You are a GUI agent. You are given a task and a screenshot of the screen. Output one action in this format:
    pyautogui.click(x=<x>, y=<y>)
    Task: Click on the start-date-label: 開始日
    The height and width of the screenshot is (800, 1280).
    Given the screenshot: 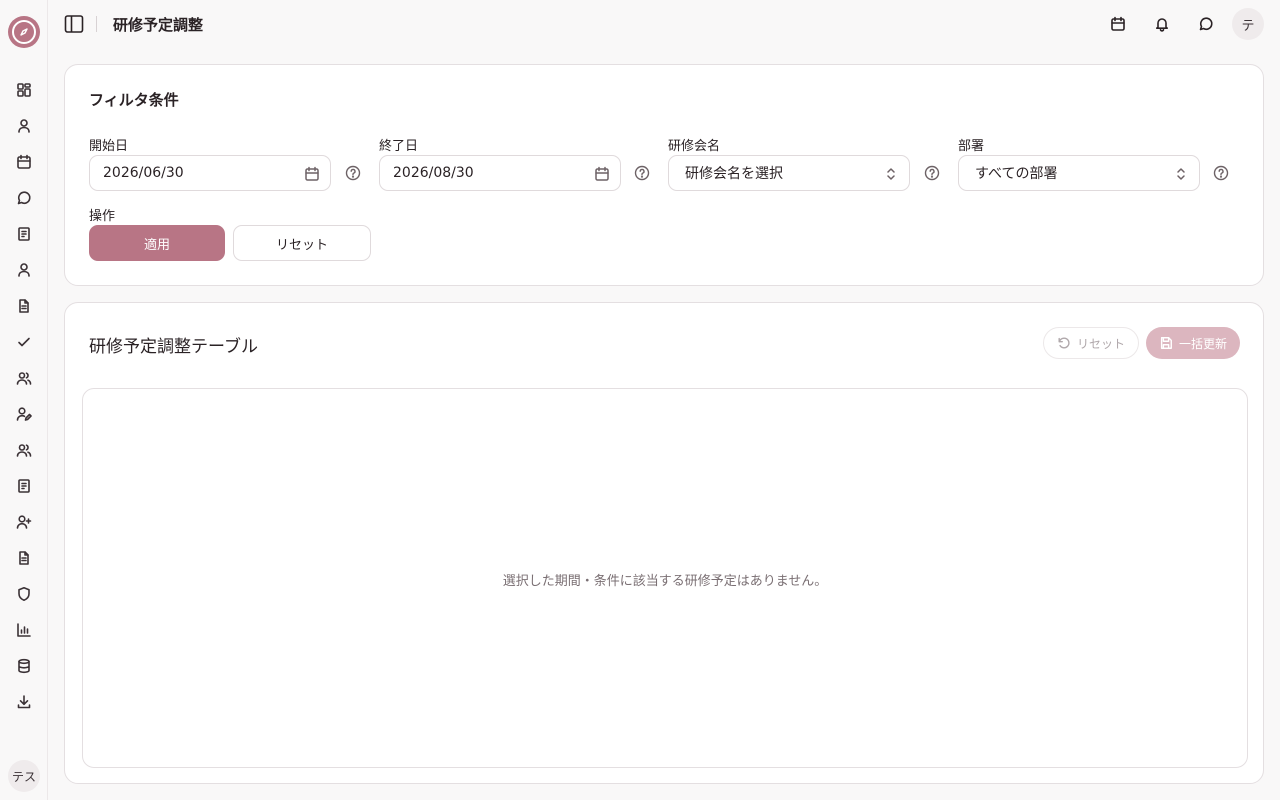 What is the action you would take?
    pyautogui.click(x=109, y=146)
    